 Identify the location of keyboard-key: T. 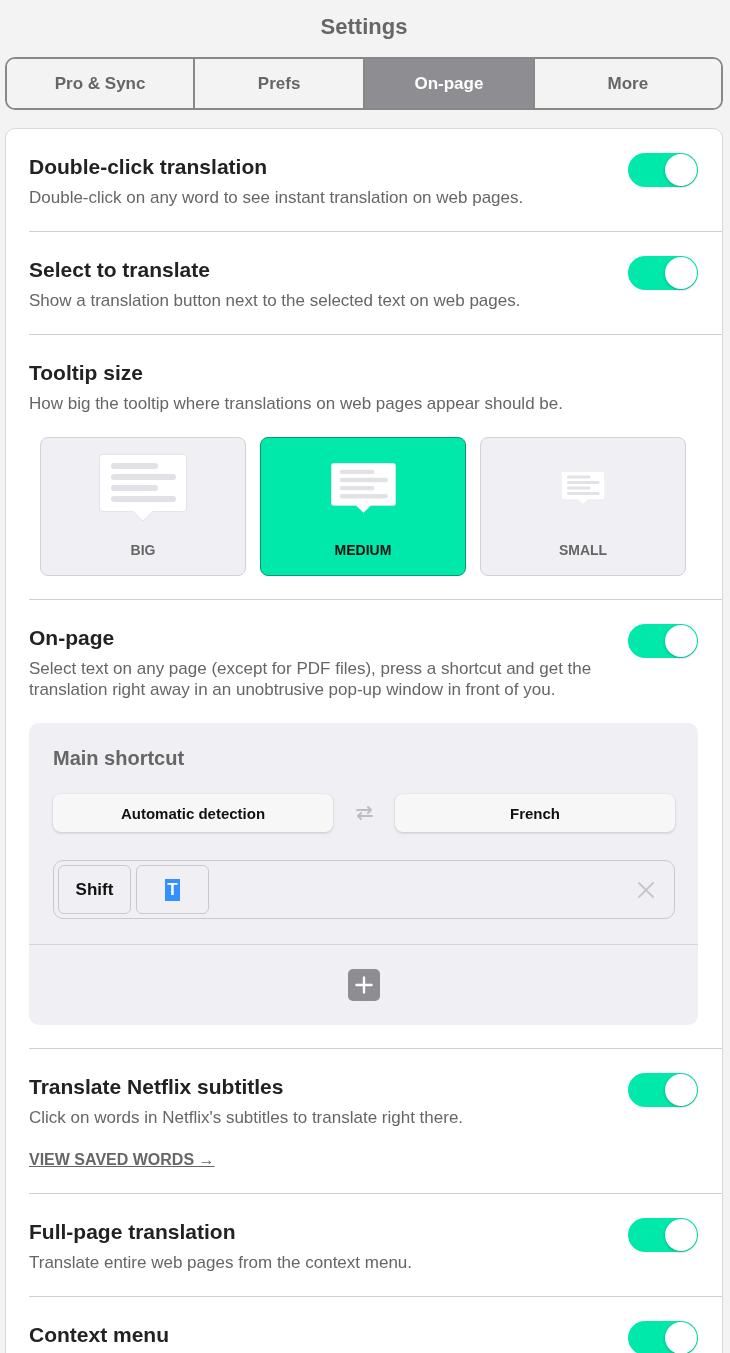
(172, 889).